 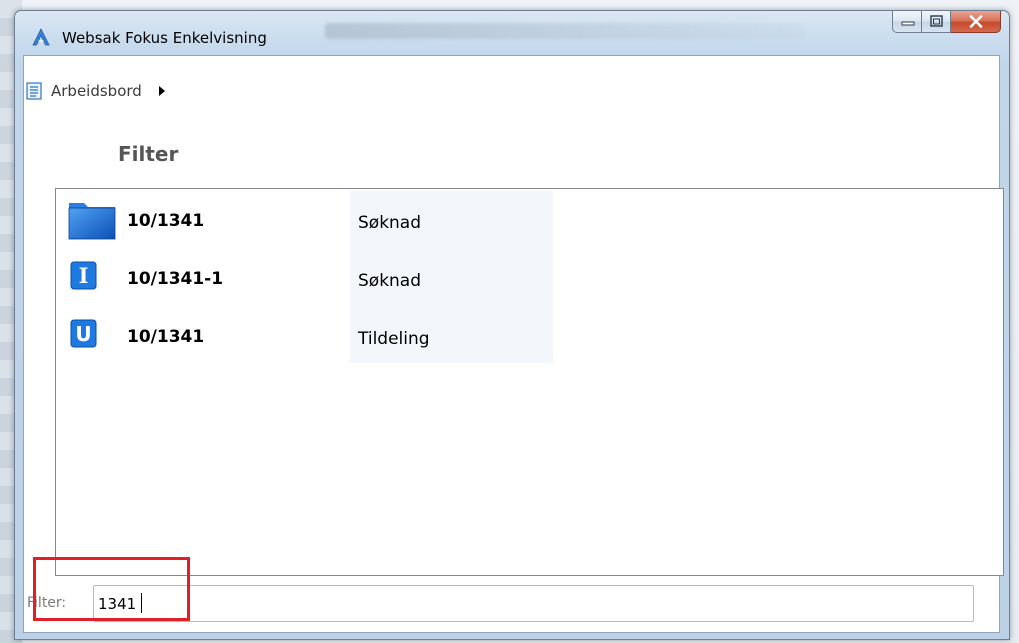 What do you see at coordinates (175, 279) in the screenshot?
I see `case-reference: 10/1341-1` at bounding box center [175, 279].